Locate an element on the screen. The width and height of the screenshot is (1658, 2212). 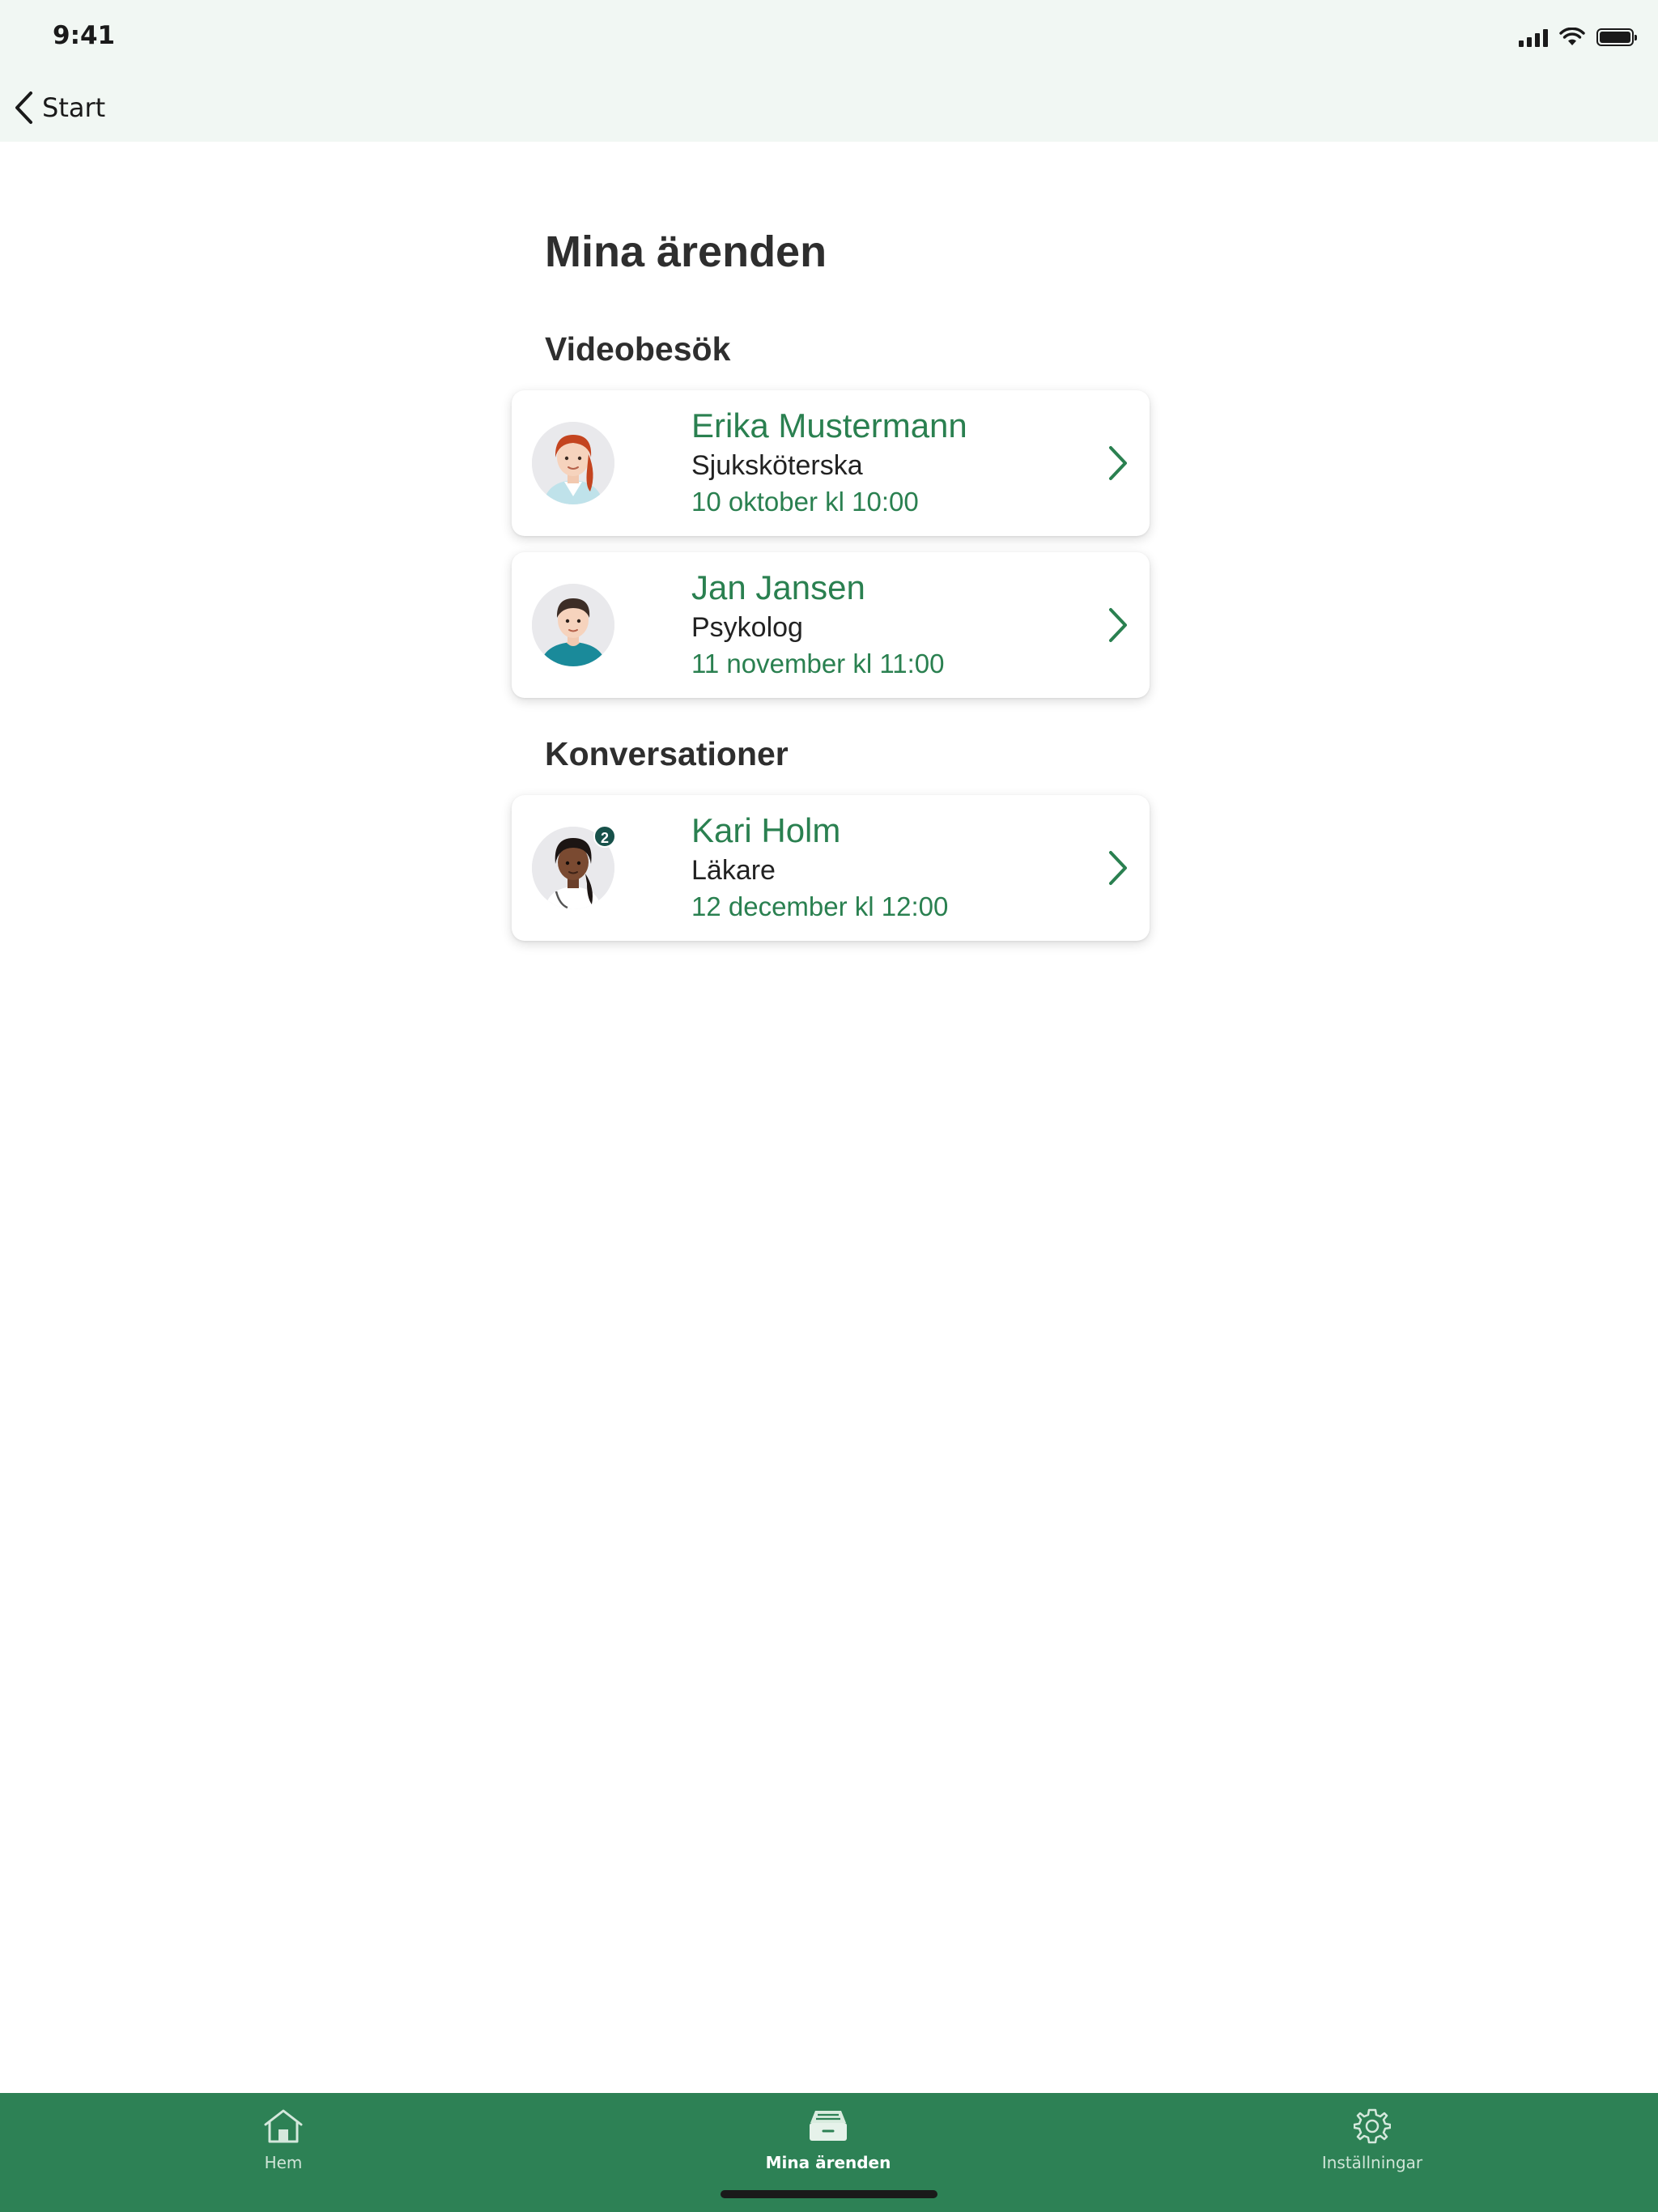
wifi-icon is located at coordinates (1572, 37).